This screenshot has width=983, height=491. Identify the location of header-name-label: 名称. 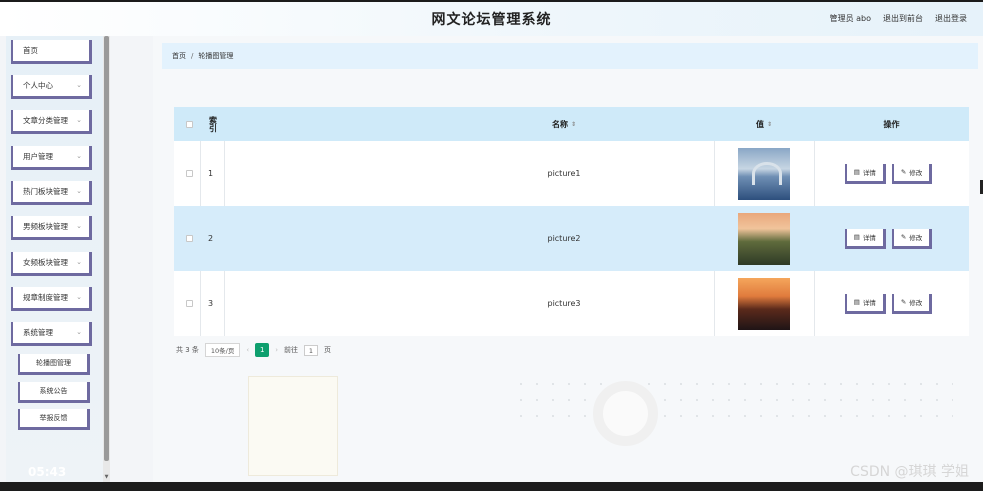
(559, 124).